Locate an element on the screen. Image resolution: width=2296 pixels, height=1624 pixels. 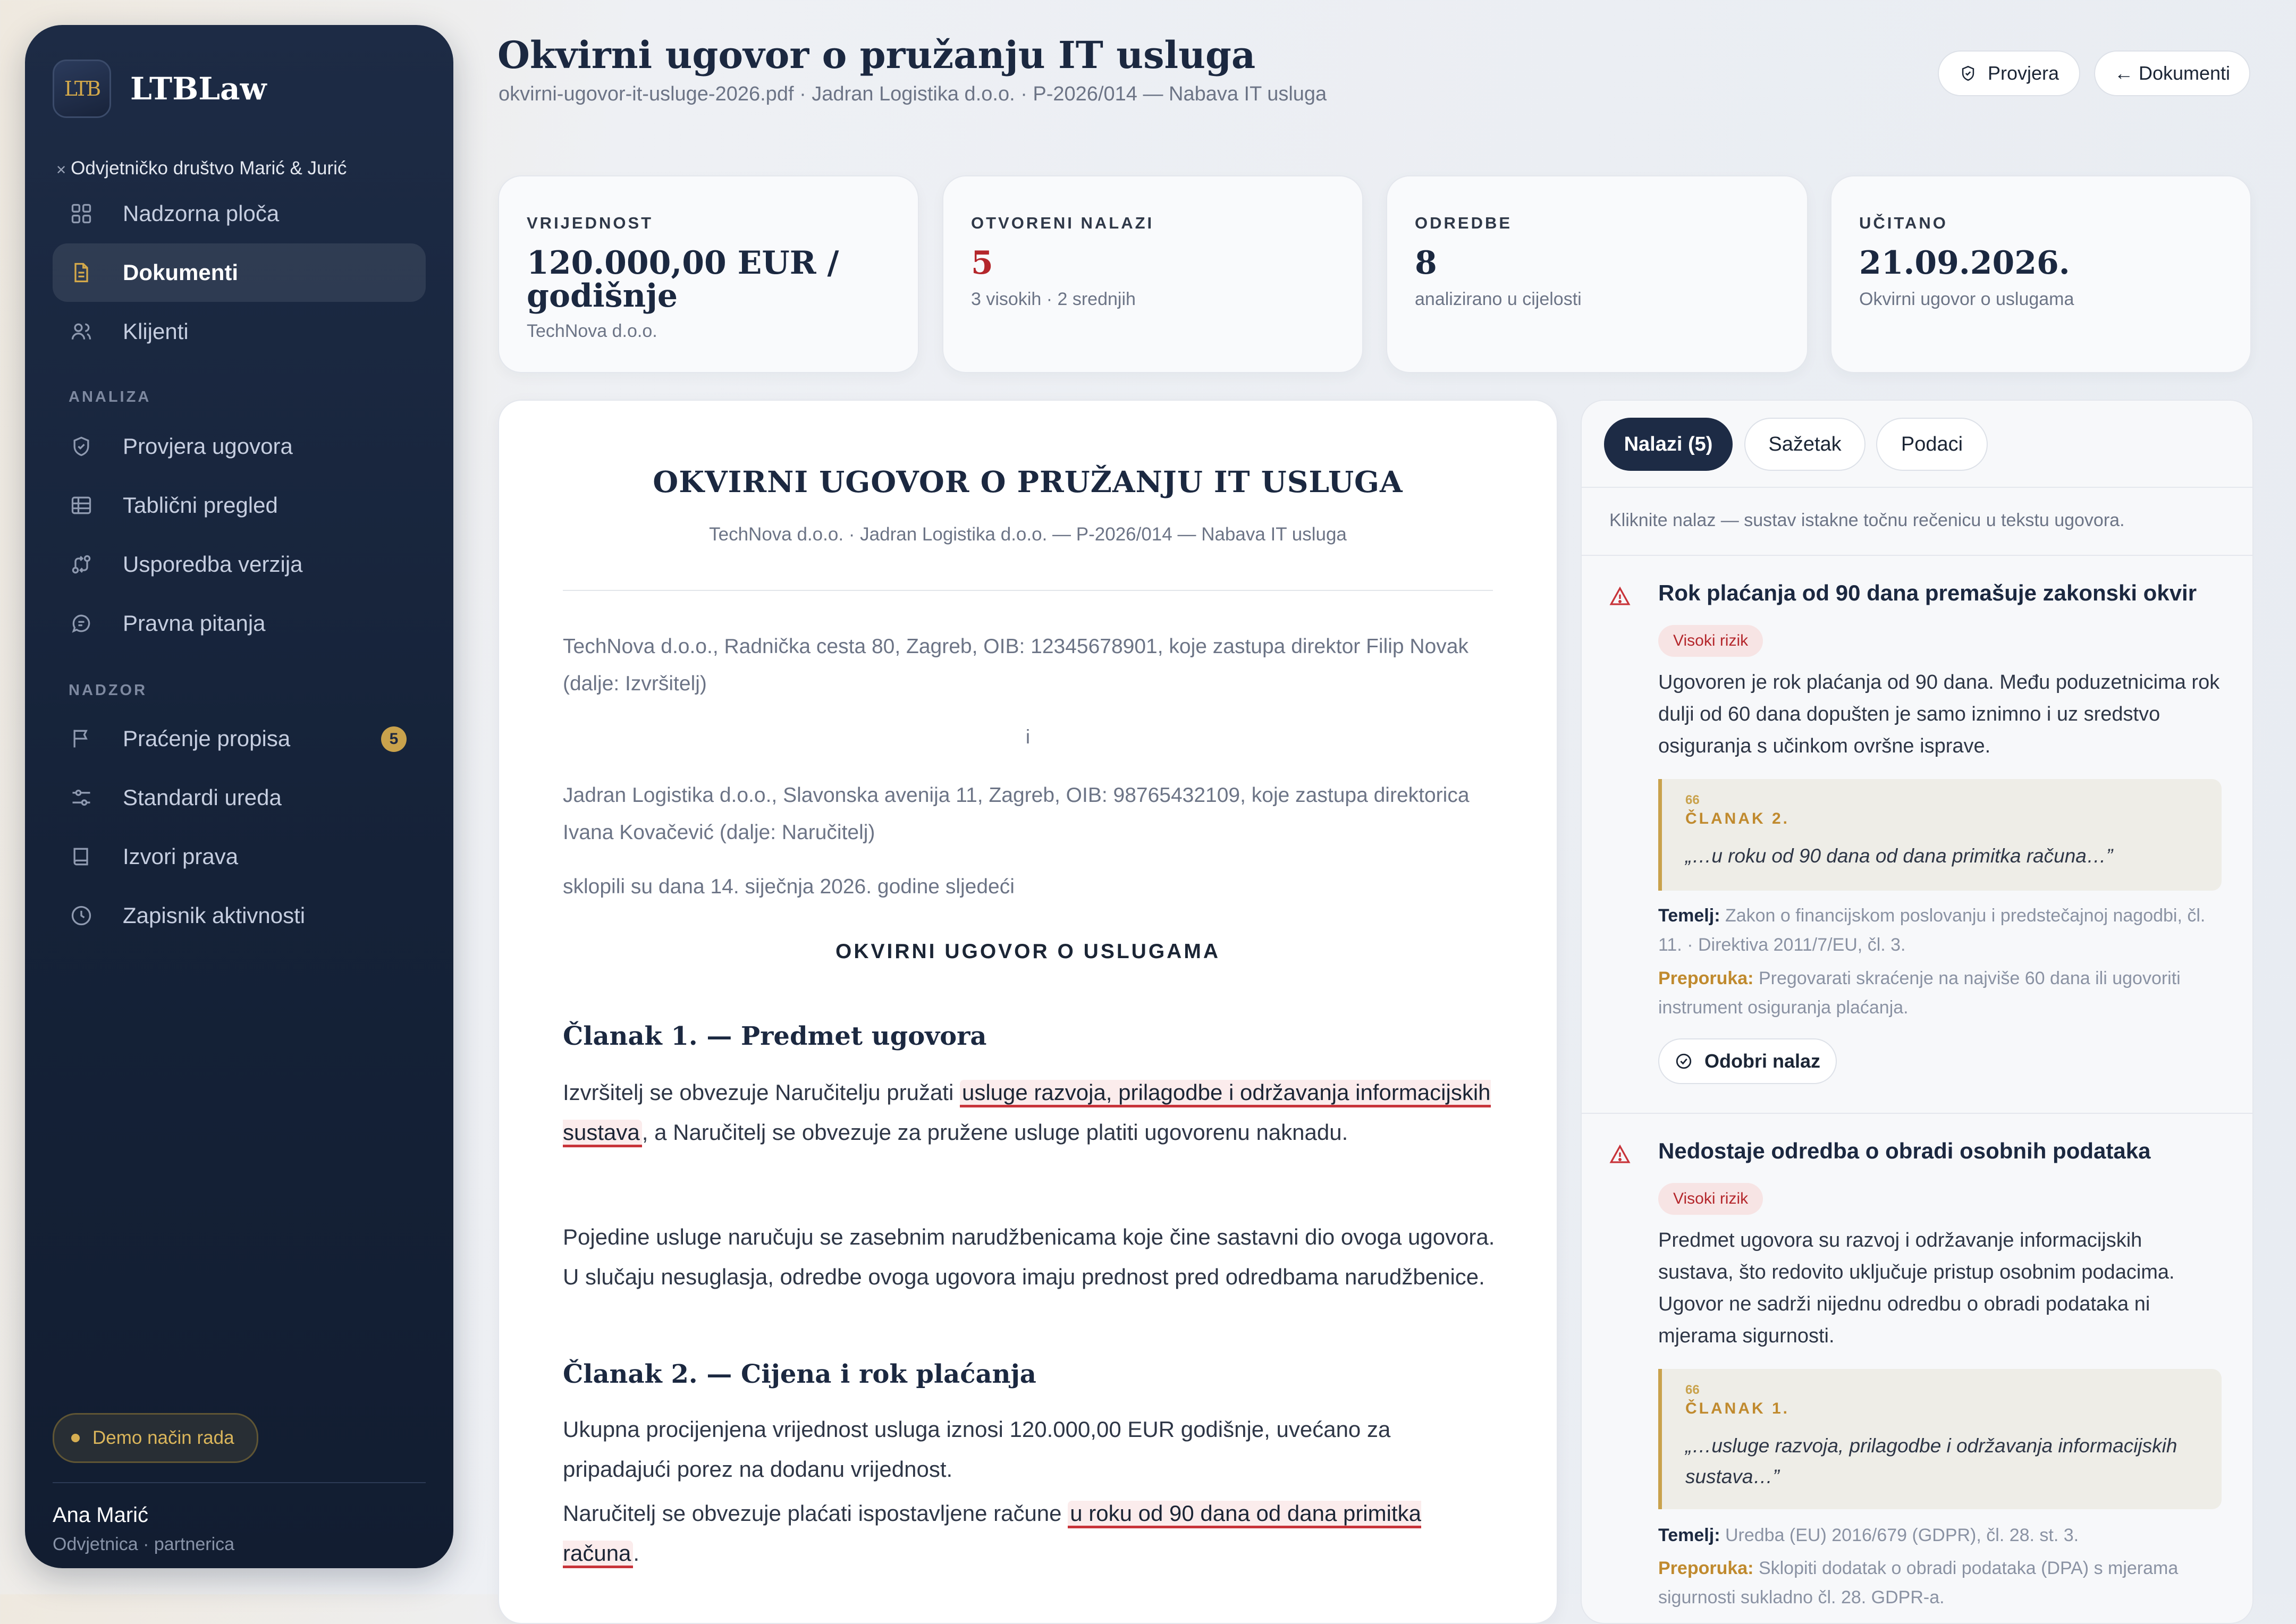
user-role: Odvjetnica · partnerica is located at coordinates (144, 1544).